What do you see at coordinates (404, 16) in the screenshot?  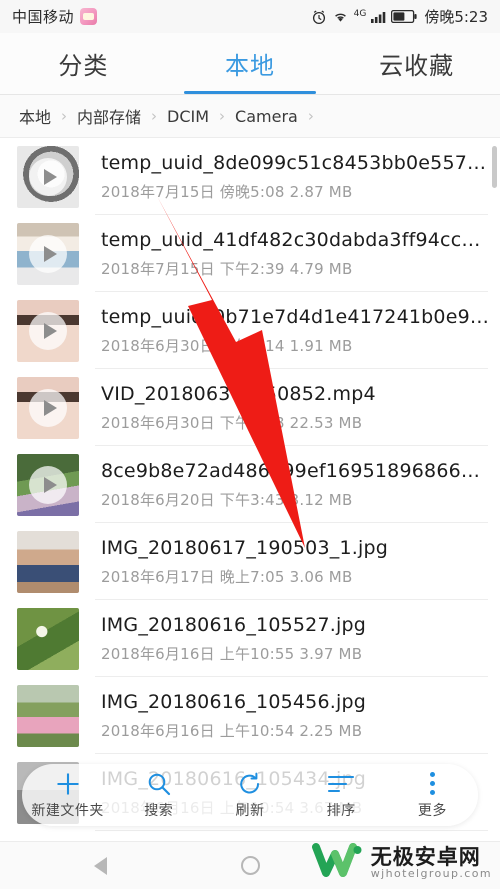 I see `battery-icon` at bounding box center [404, 16].